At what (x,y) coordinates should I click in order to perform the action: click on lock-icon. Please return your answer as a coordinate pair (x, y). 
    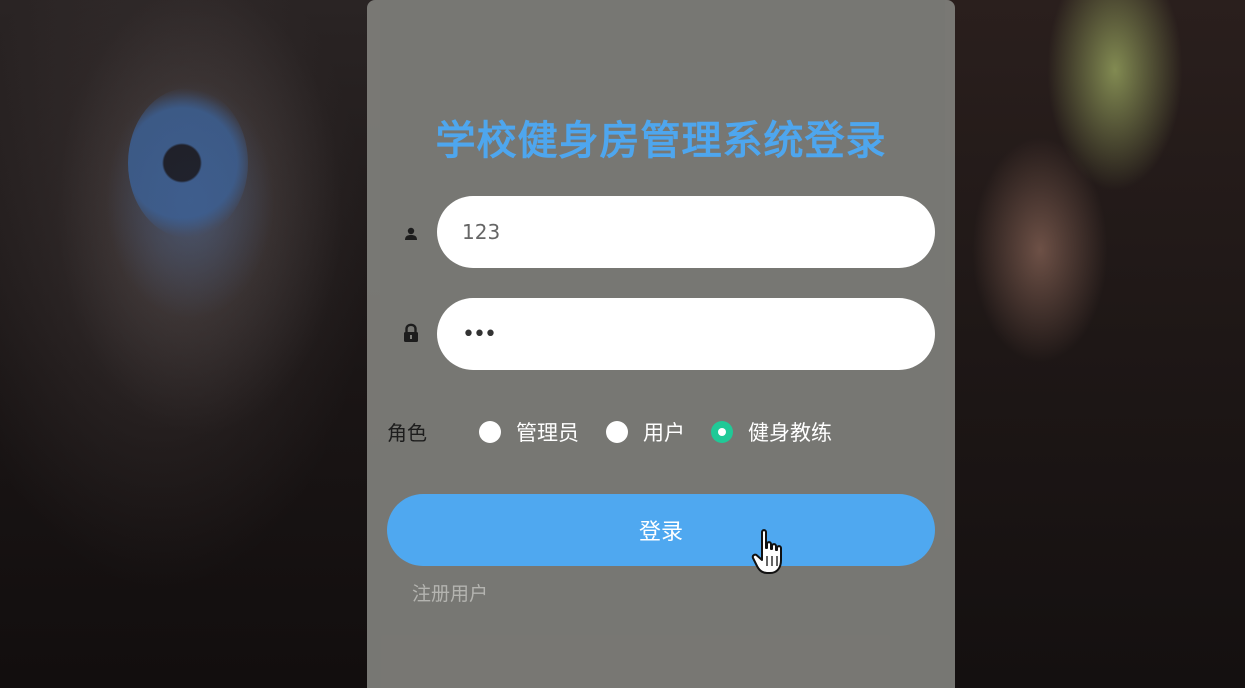
    Looking at the image, I should click on (411, 333).